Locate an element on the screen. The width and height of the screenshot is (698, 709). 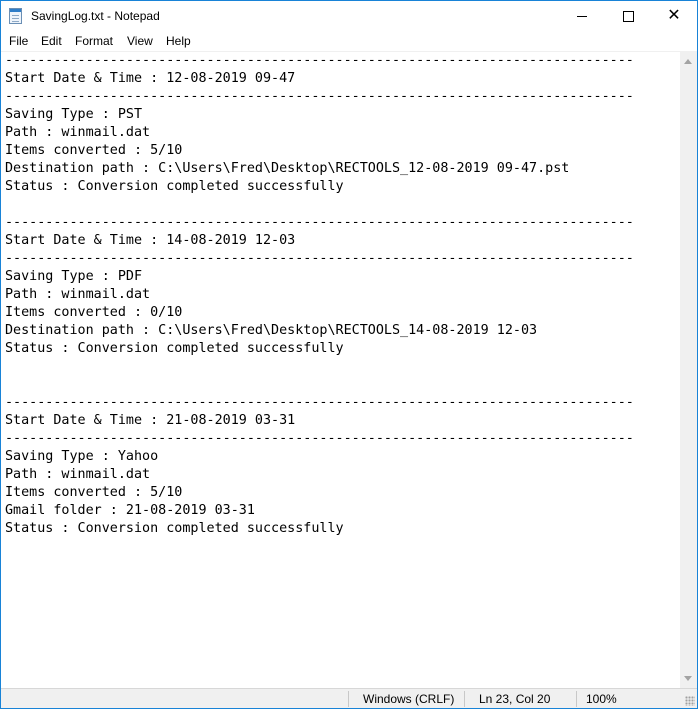
status-bar: Windows (CRLF) Ln 23, Col 20 100% is located at coordinates (349, 698).